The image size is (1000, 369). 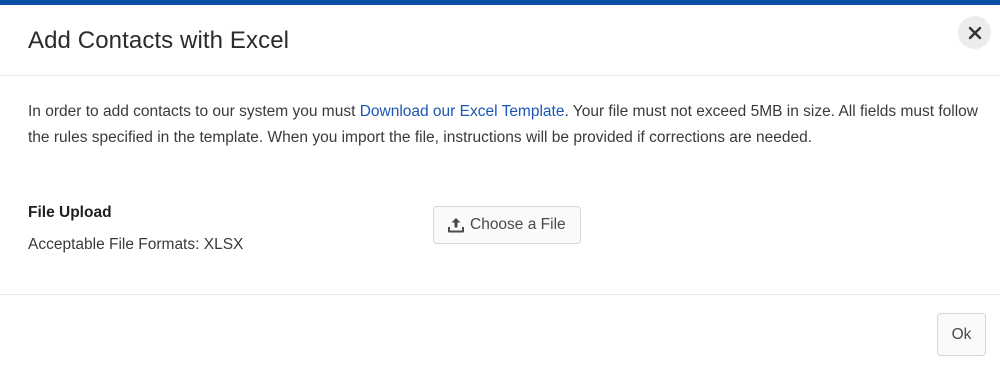 I want to click on close-button, so click(x=974, y=32).